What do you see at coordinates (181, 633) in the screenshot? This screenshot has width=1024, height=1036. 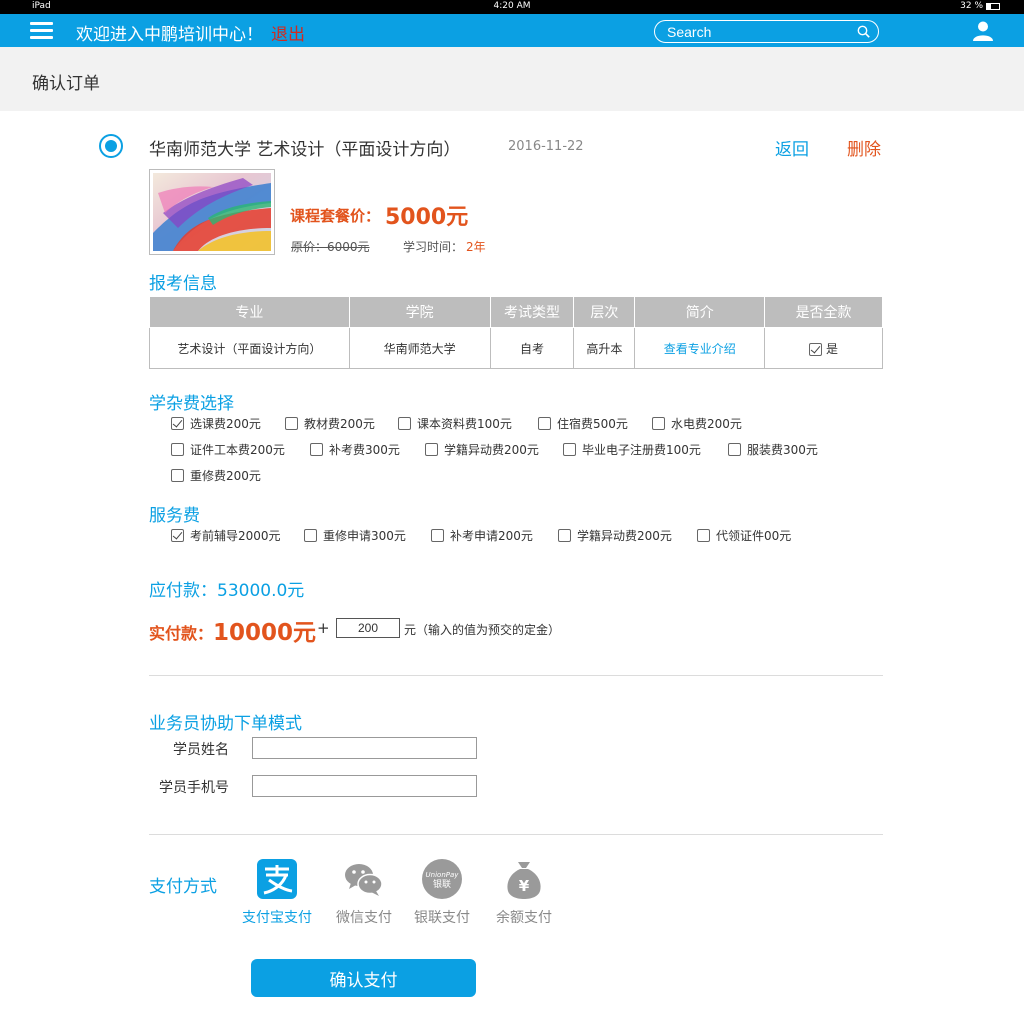 I see `actual-payment-label: 实付款：` at bounding box center [181, 633].